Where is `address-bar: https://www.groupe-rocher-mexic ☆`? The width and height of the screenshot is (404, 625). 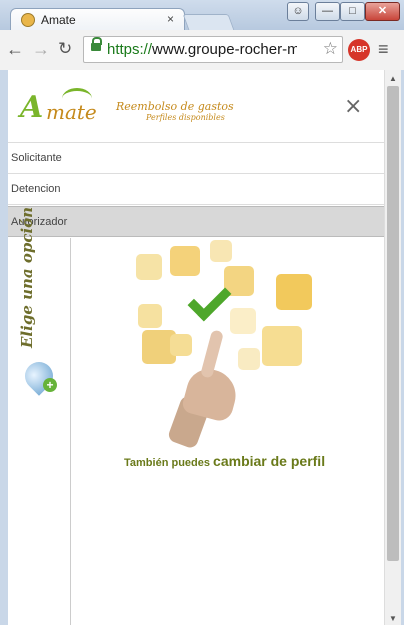 address-bar: https://www.groupe-rocher-mexic ☆ is located at coordinates (213, 49).